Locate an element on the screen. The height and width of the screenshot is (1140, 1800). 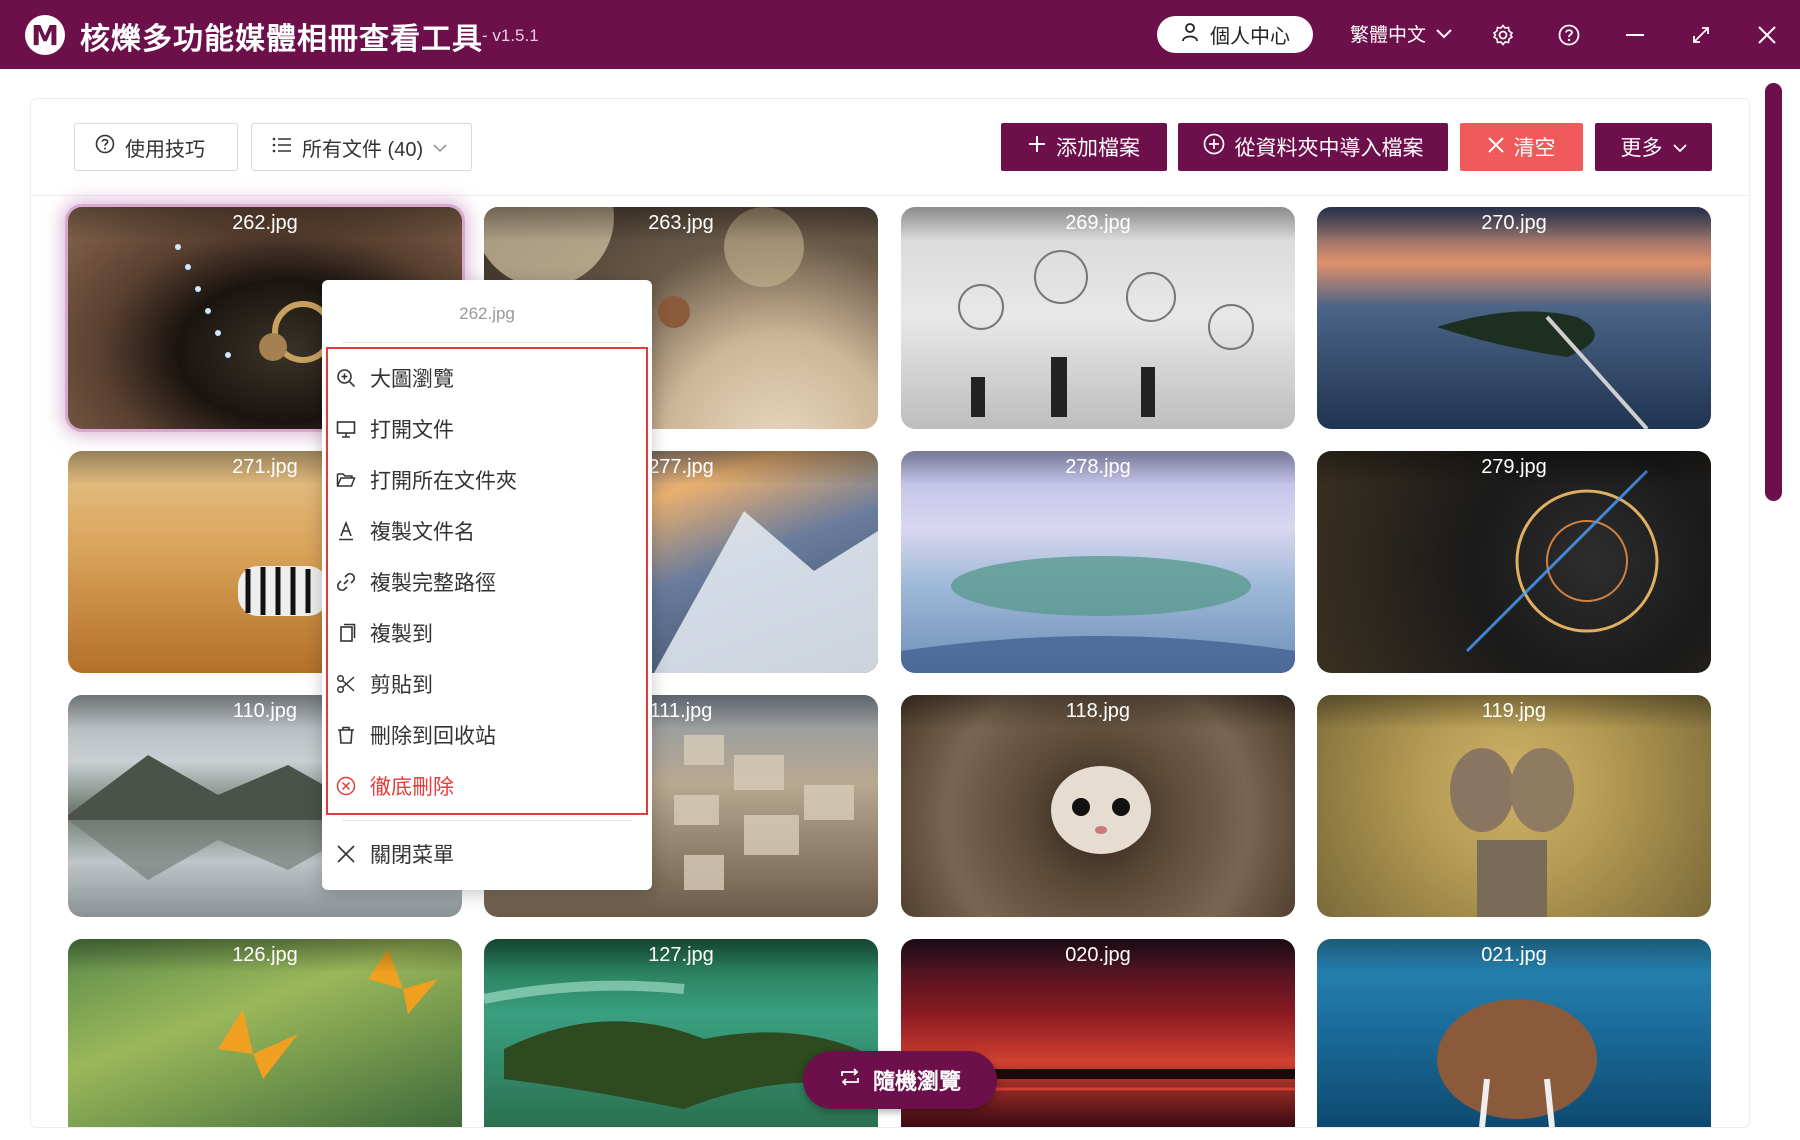
menu-item-large-view: 大圖瀏覽 is located at coordinates (395, 378).